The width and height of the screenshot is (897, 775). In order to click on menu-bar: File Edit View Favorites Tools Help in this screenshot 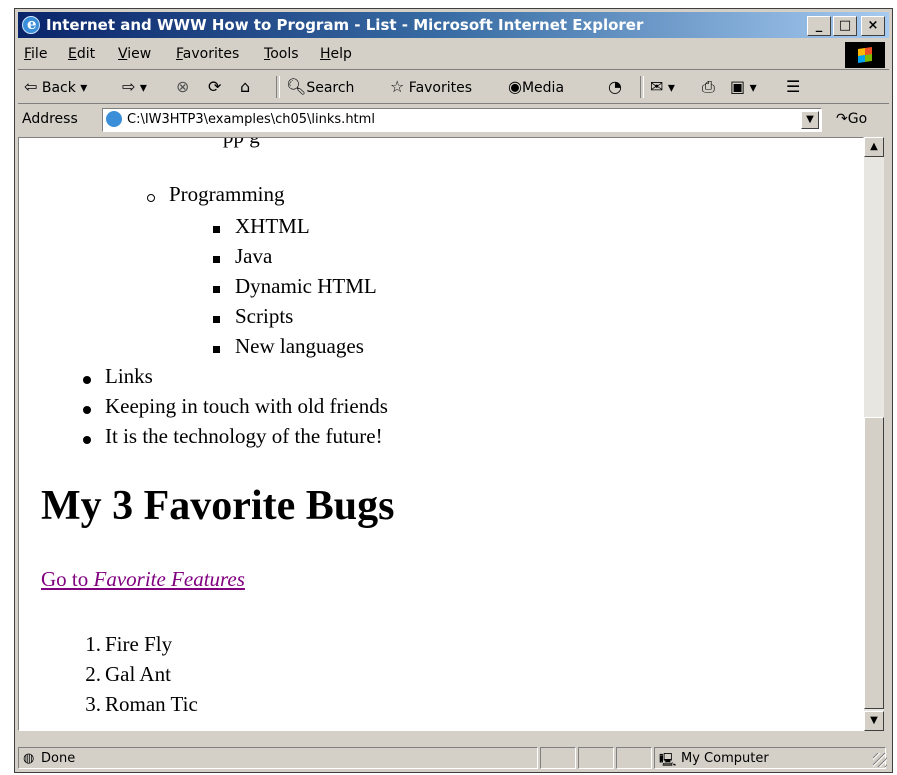, I will do `click(453, 55)`.